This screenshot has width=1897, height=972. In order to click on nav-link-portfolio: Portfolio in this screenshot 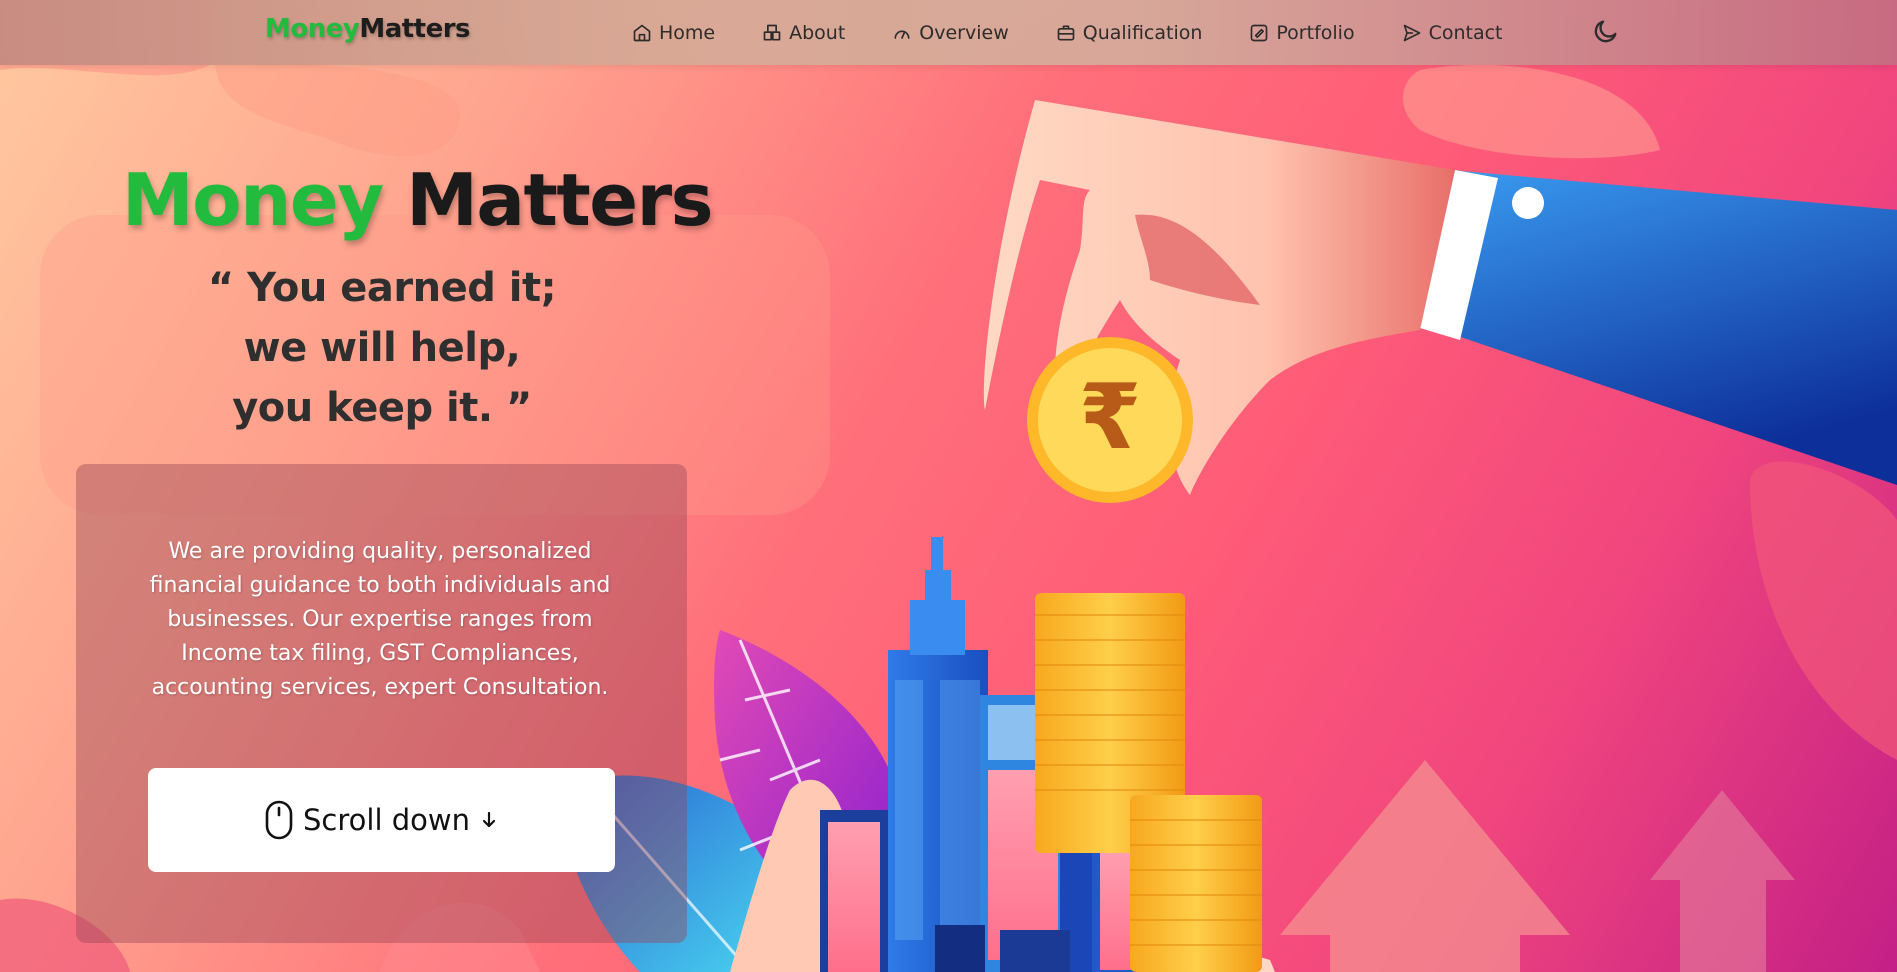, I will do `click(1302, 32)`.